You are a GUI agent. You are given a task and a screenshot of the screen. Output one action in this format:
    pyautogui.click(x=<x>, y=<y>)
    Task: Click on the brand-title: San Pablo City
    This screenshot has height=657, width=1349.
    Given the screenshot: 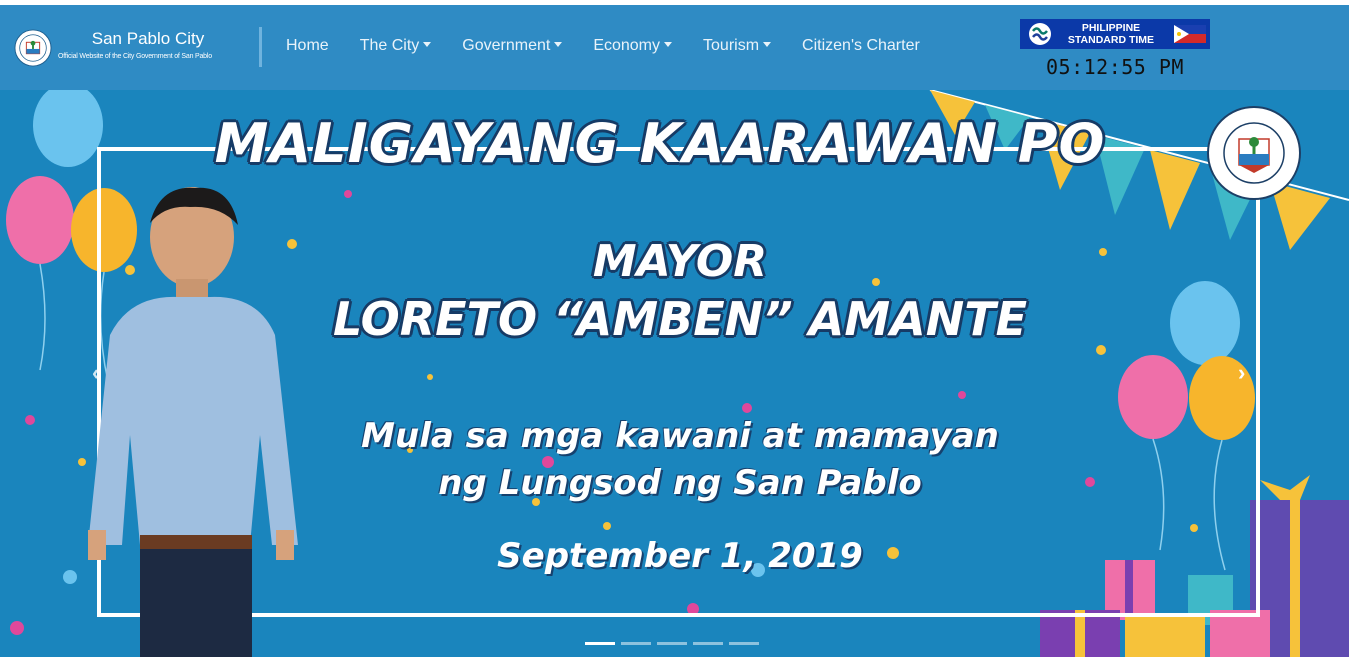 What is the action you would take?
    pyautogui.click(x=148, y=38)
    